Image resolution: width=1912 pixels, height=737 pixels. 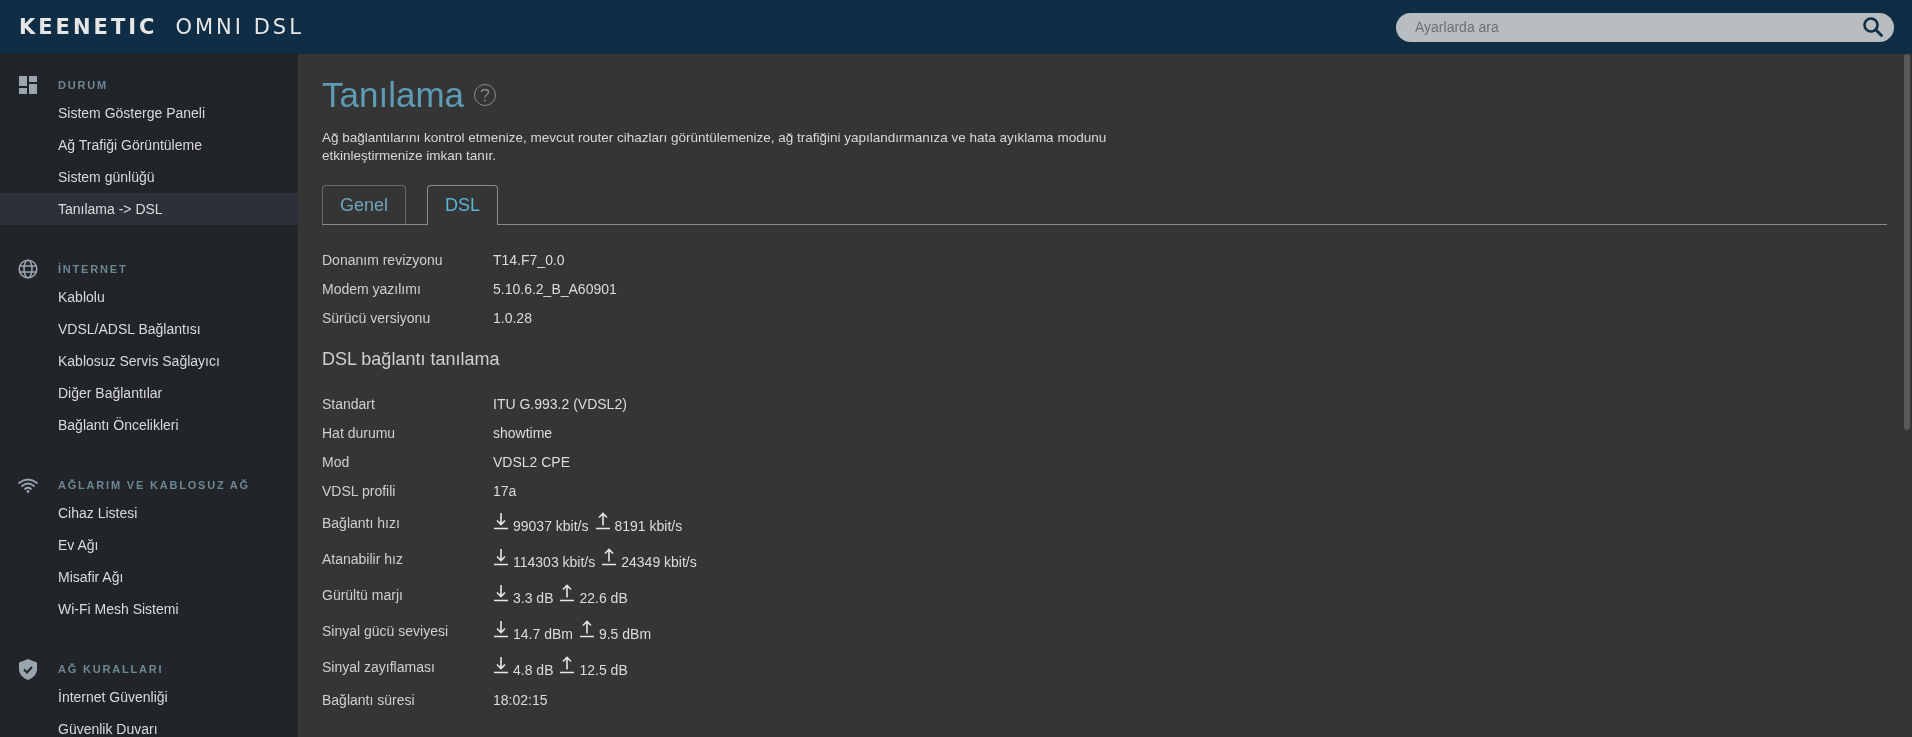 I want to click on tab: DSL, so click(x=463, y=205).